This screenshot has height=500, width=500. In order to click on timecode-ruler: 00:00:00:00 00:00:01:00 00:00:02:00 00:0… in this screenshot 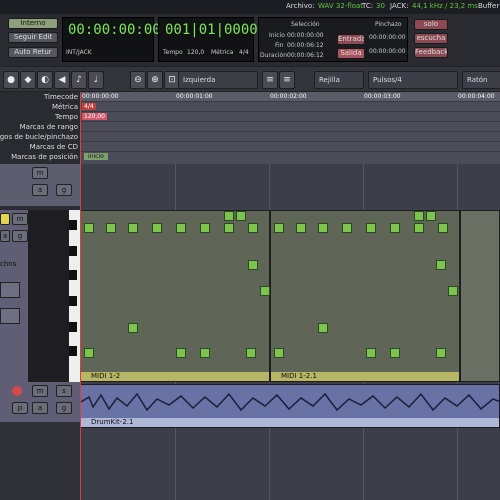, I will do `click(290, 97)`.